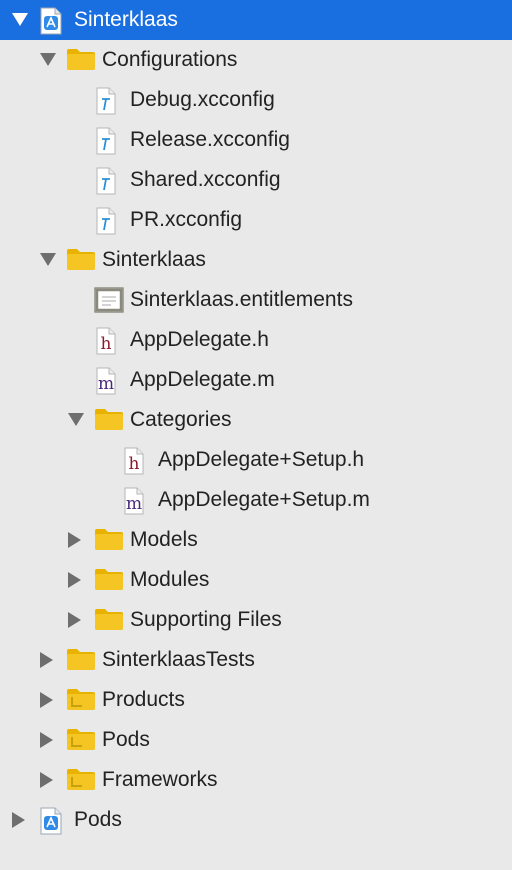 This screenshot has width=512, height=870. Describe the element at coordinates (202, 379) in the screenshot. I see `tree-row-label: AppDelegate.m` at that location.